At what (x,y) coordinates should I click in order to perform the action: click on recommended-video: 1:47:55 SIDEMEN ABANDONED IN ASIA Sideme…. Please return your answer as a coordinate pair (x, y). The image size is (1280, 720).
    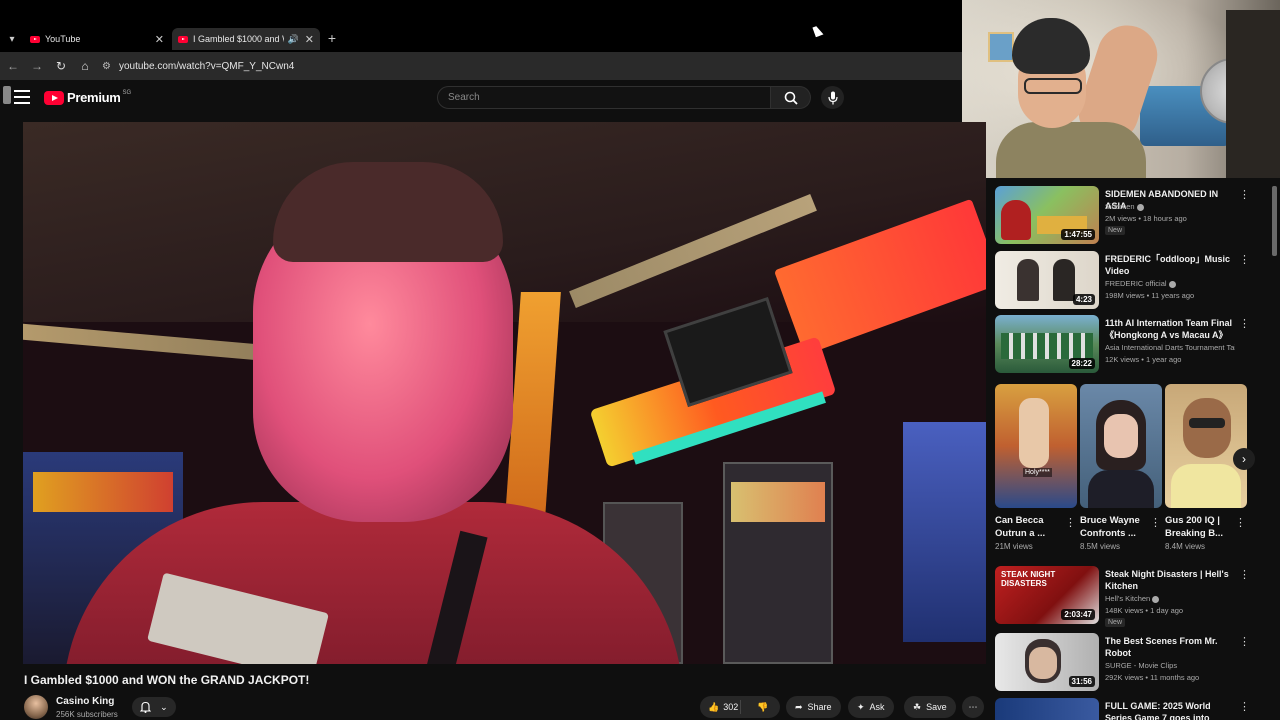
    Looking at the image, I should click on (1125, 215).